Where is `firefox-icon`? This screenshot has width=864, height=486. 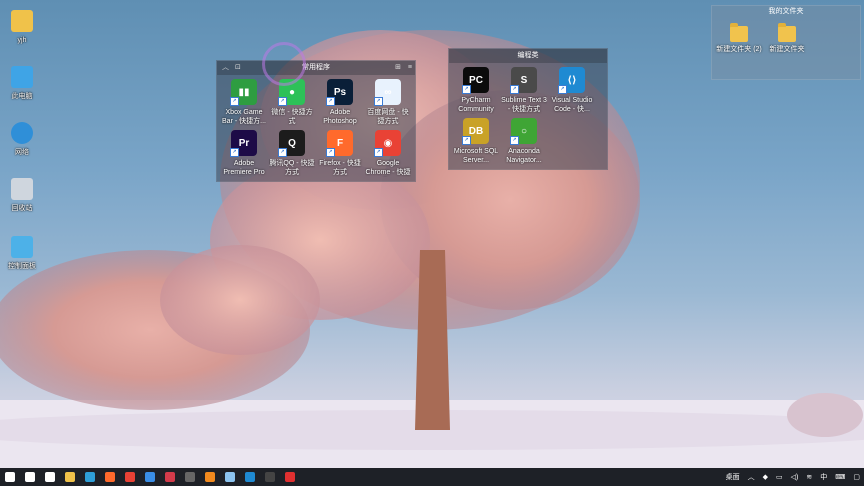 firefox-icon is located at coordinates (110, 477).